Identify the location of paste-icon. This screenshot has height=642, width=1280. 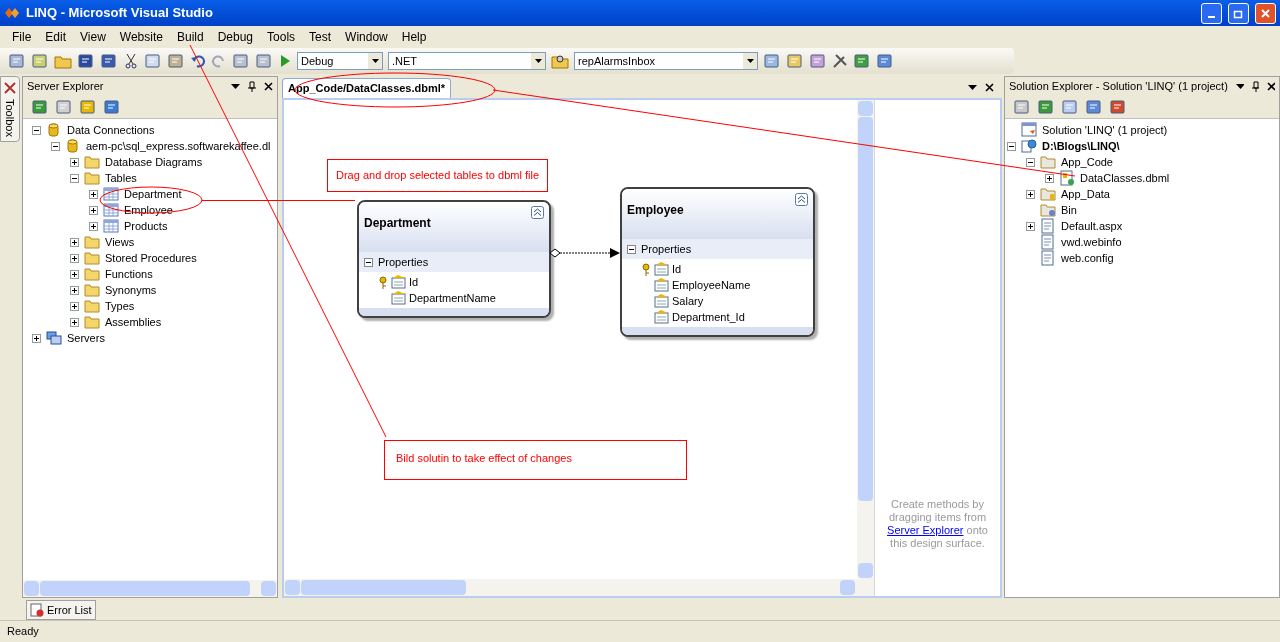
(176, 61).